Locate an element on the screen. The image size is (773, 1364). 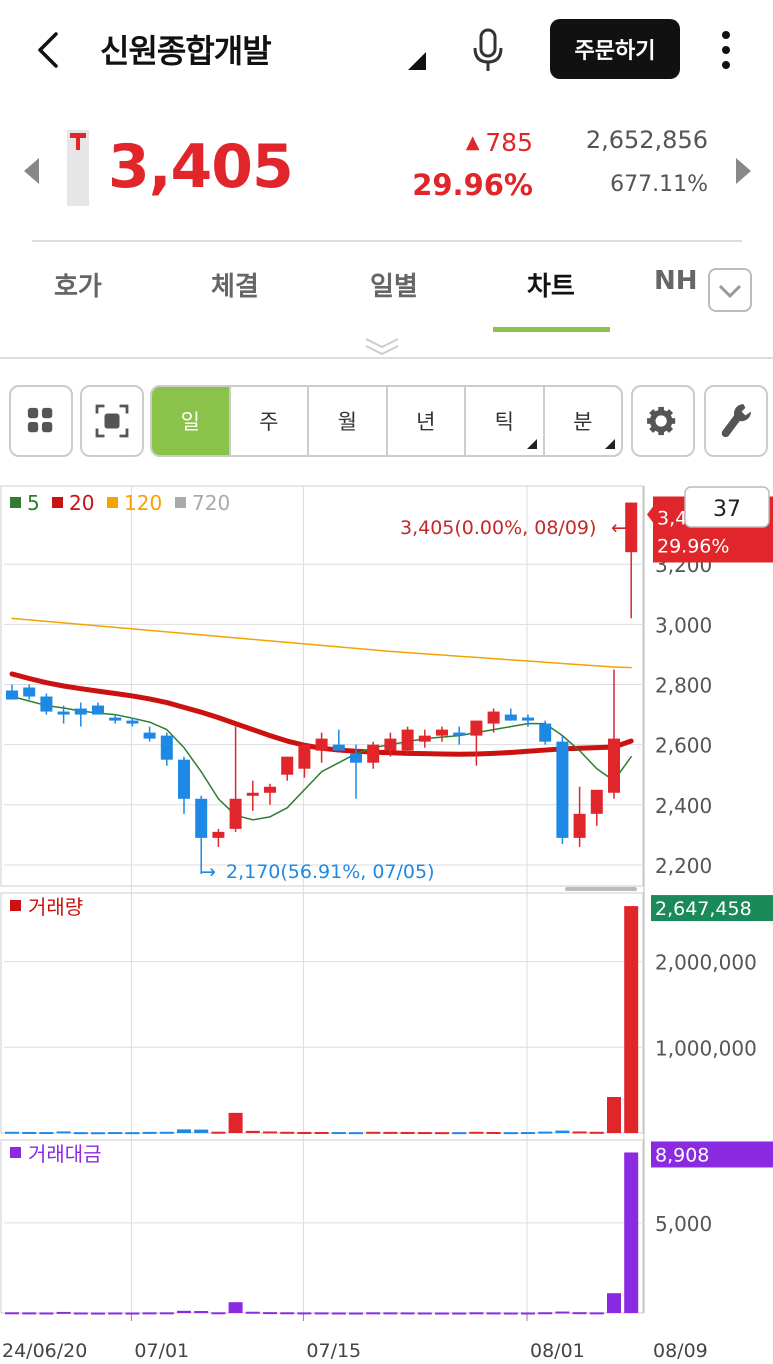
order-button: 주문하기 is located at coordinates (615, 49).